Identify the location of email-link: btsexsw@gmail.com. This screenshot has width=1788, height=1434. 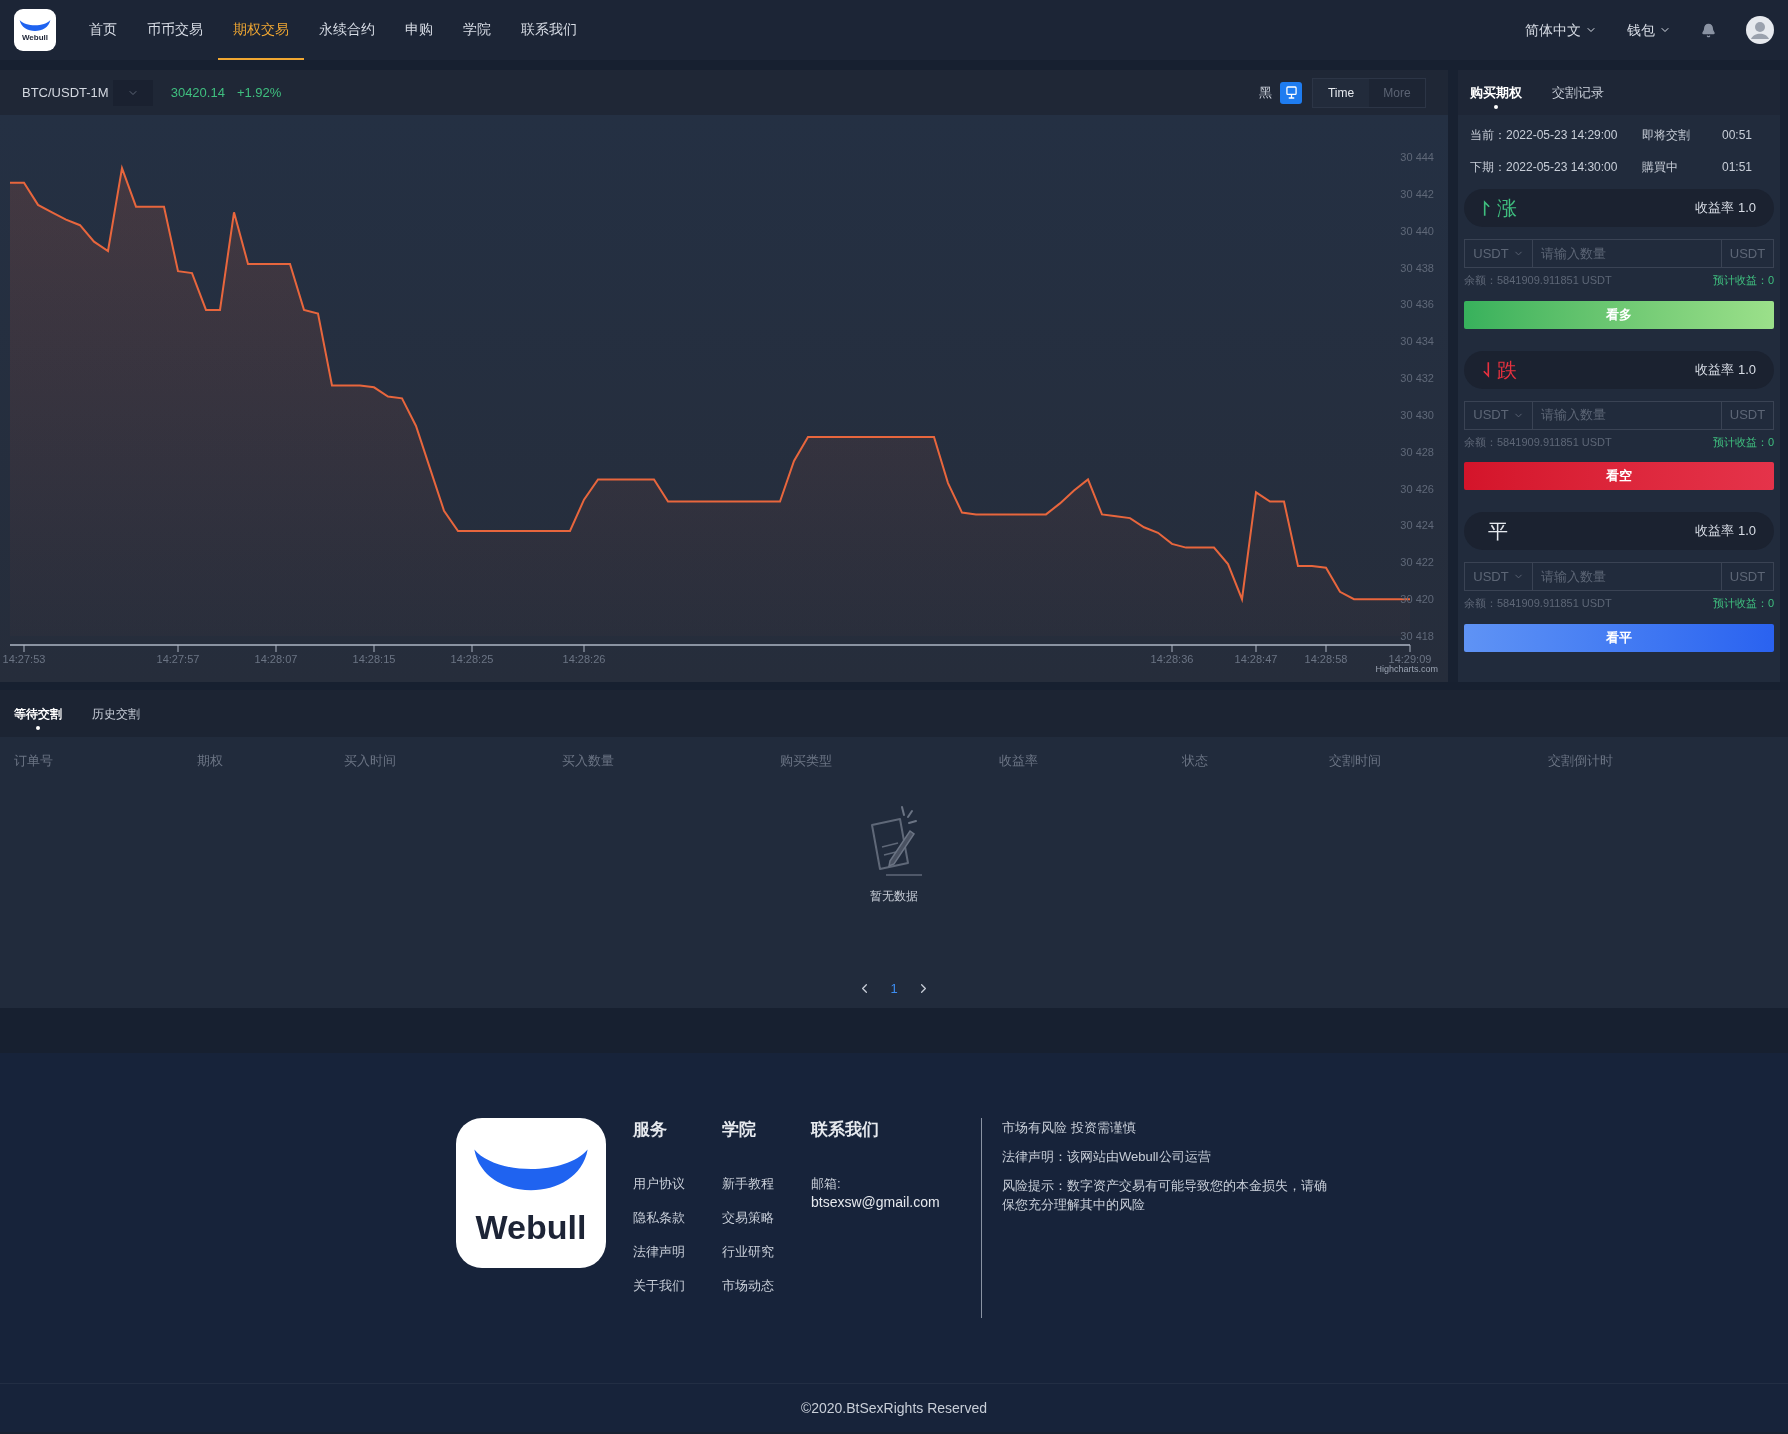
(896, 1202).